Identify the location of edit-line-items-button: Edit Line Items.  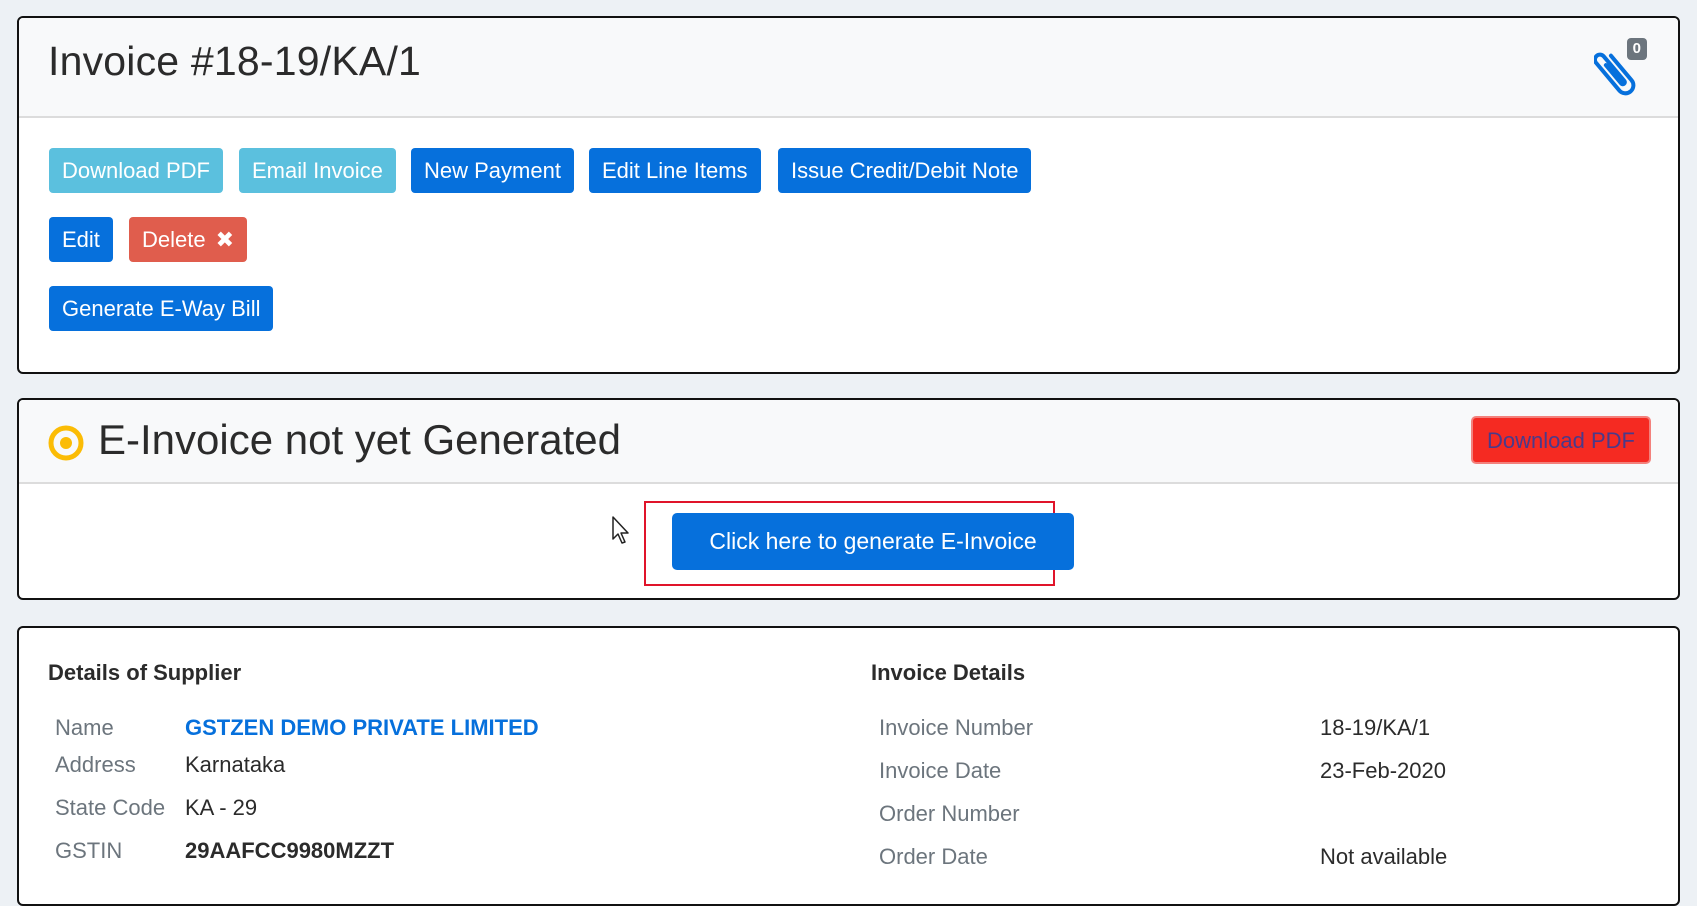
(675, 170).